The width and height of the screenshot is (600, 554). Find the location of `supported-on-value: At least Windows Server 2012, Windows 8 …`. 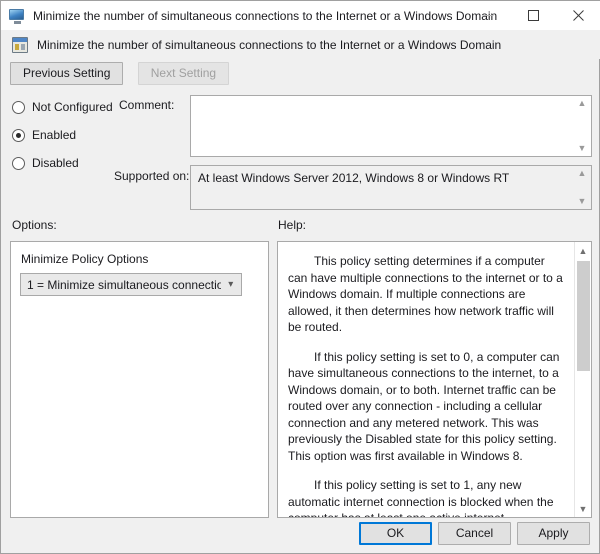

supported-on-value: At least Windows Server 2012, Windows 8 … is located at coordinates (354, 178).